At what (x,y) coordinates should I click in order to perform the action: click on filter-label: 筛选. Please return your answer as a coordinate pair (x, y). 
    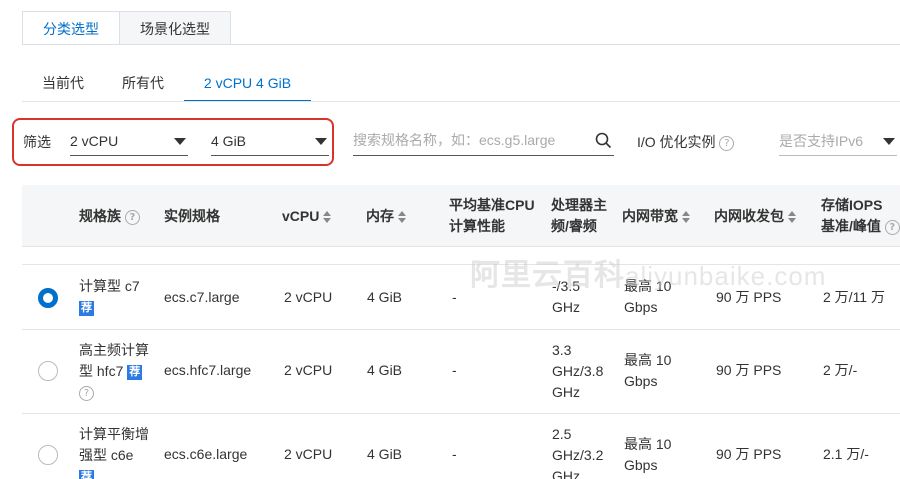
    Looking at the image, I should click on (37, 142).